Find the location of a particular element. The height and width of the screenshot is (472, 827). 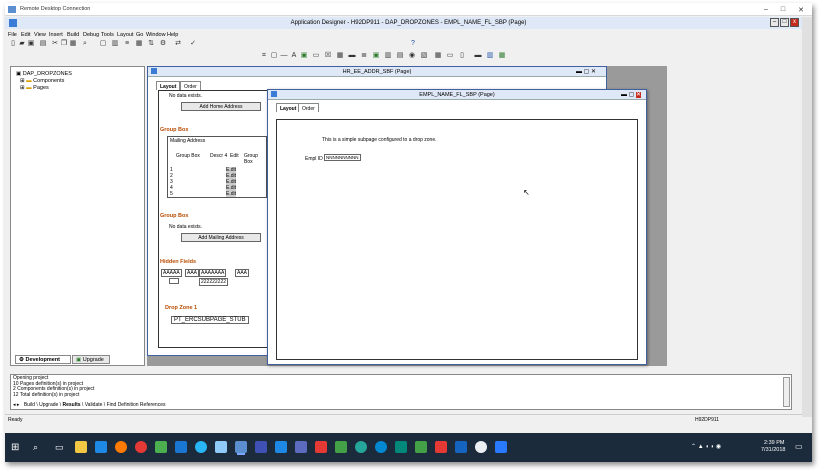

output-tab-find-definition-references: Find Definition References is located at coordinates (136, 405).